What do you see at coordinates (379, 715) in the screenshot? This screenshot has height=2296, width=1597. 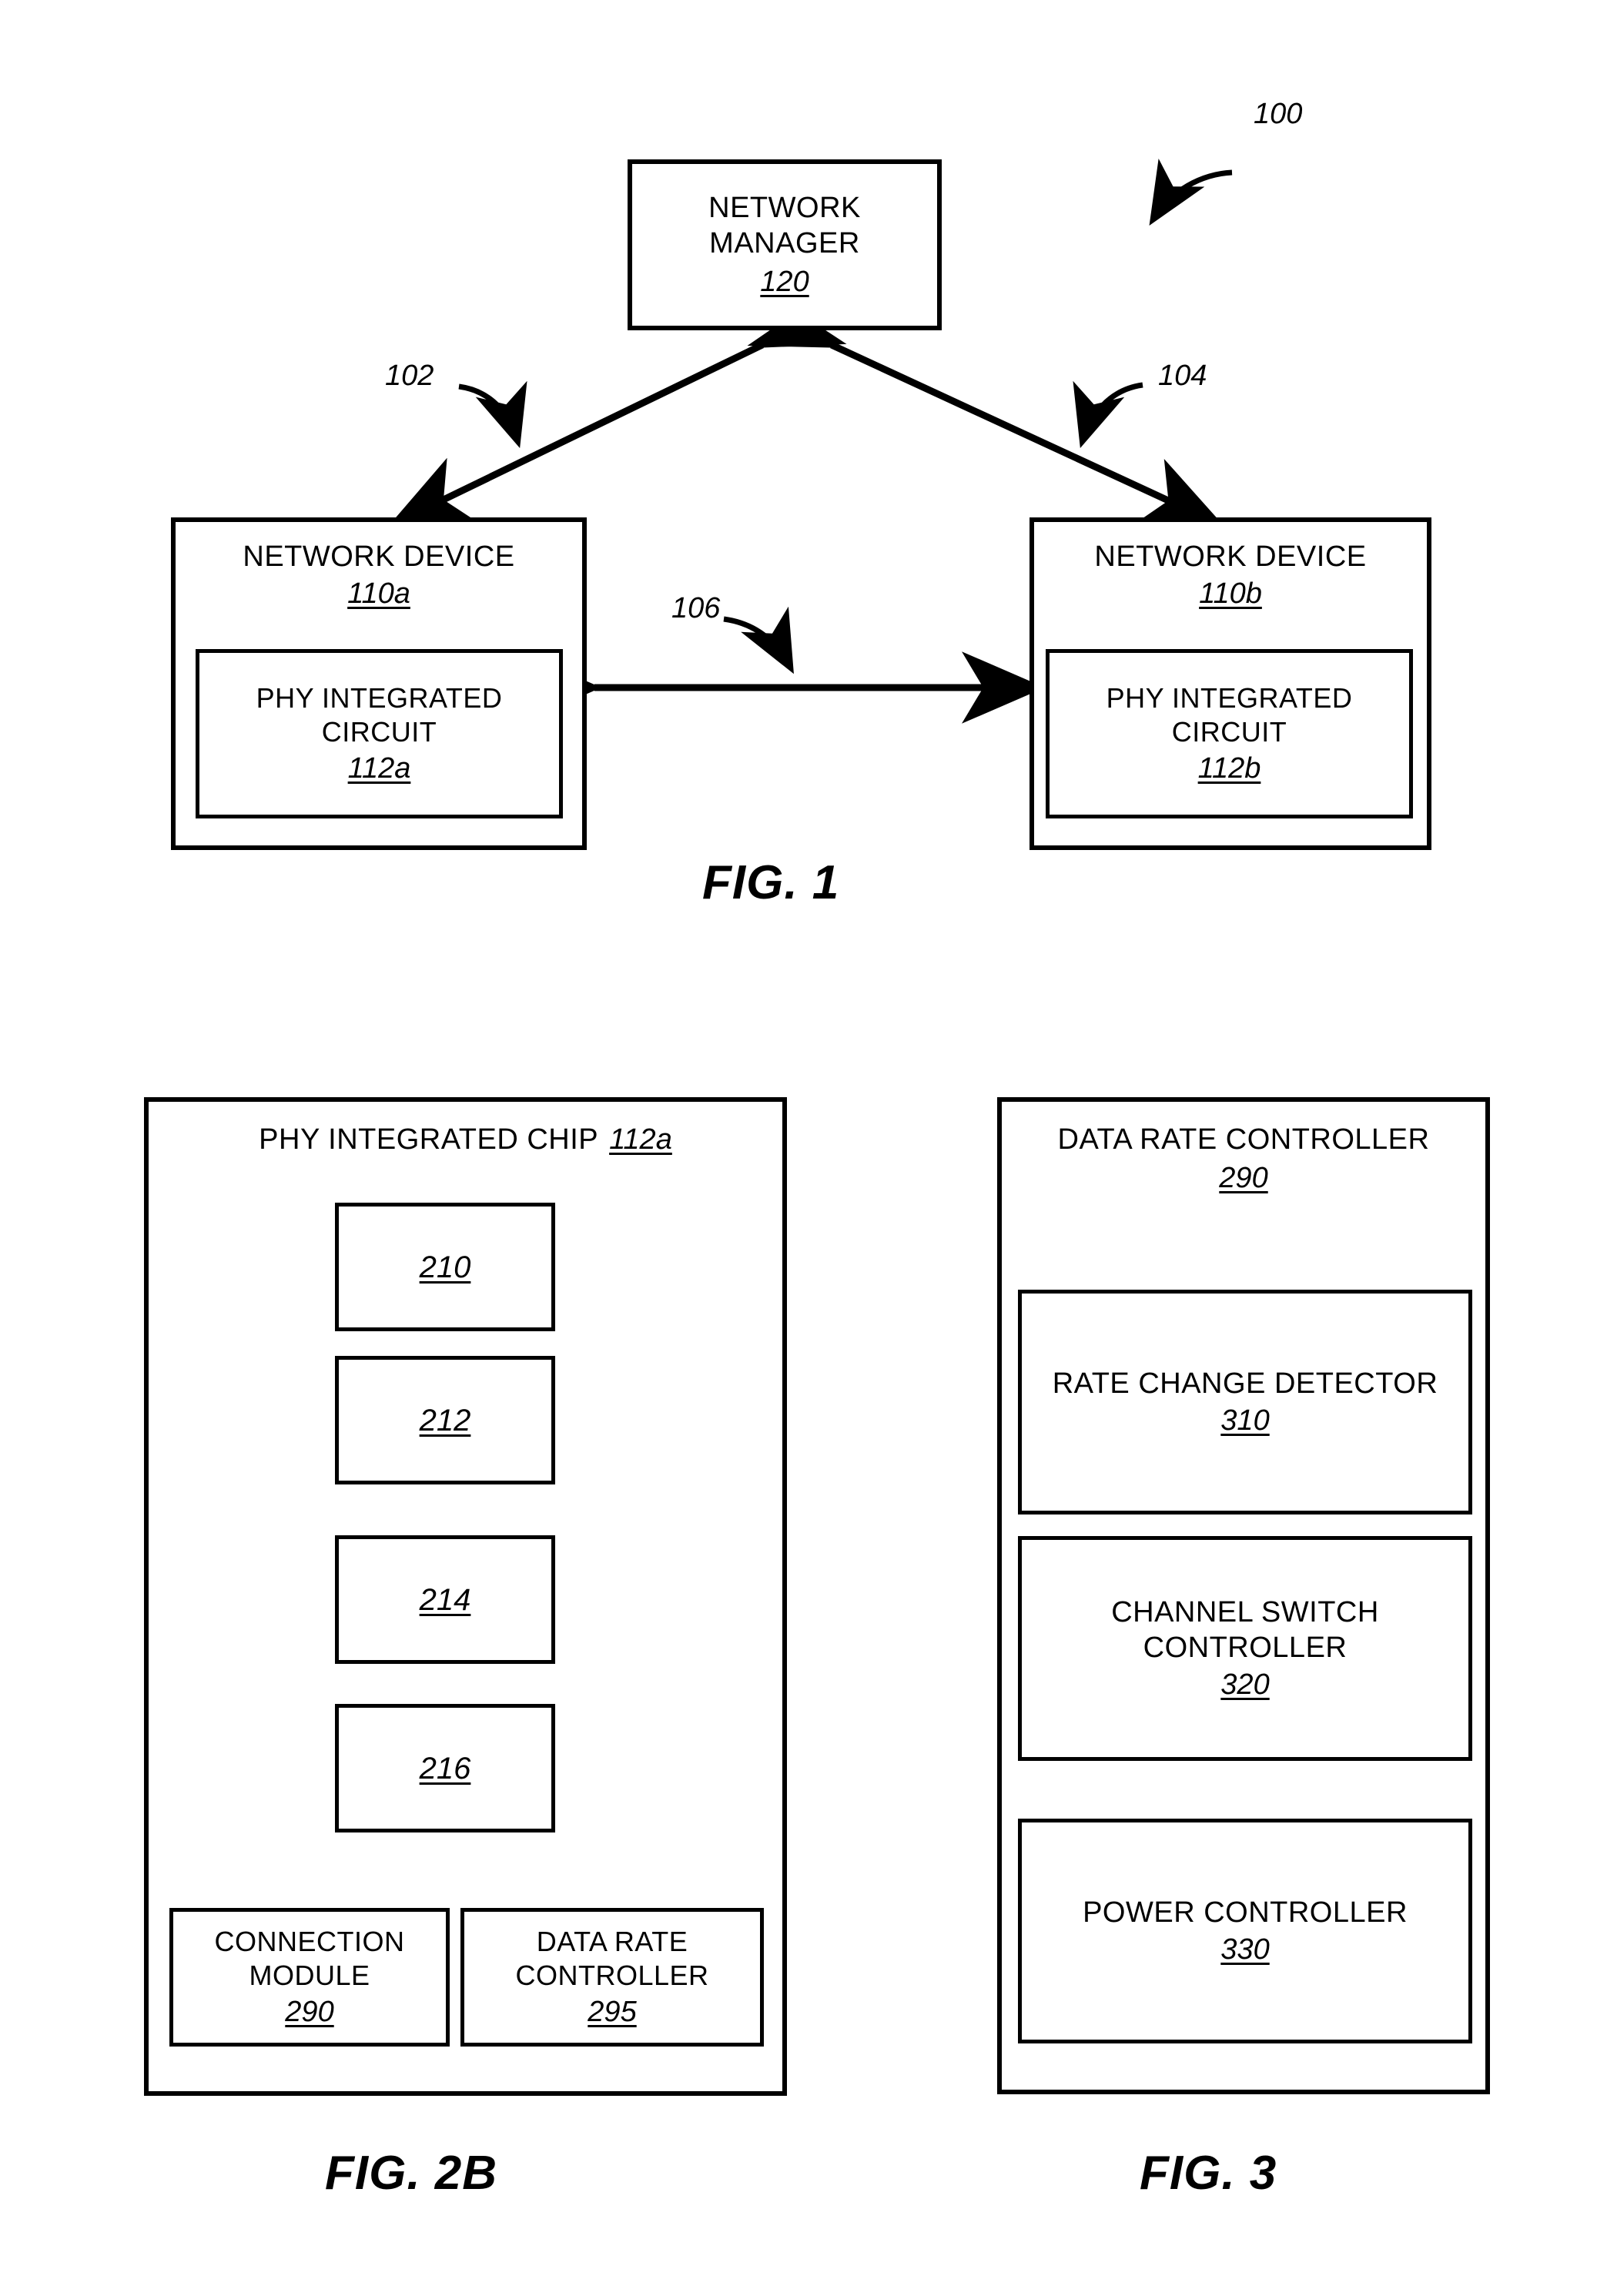 I see `phy-integrated-circuit-a-label: PHY INTEGRATED CIRCUIT` at bounding box center [379, 715].